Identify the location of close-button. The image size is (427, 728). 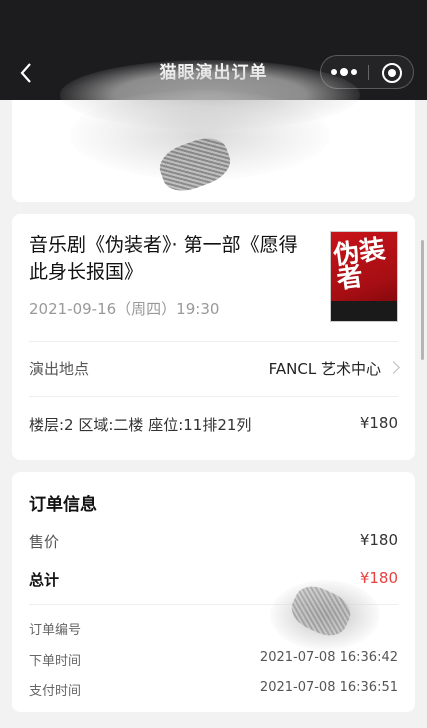
(392, 72).